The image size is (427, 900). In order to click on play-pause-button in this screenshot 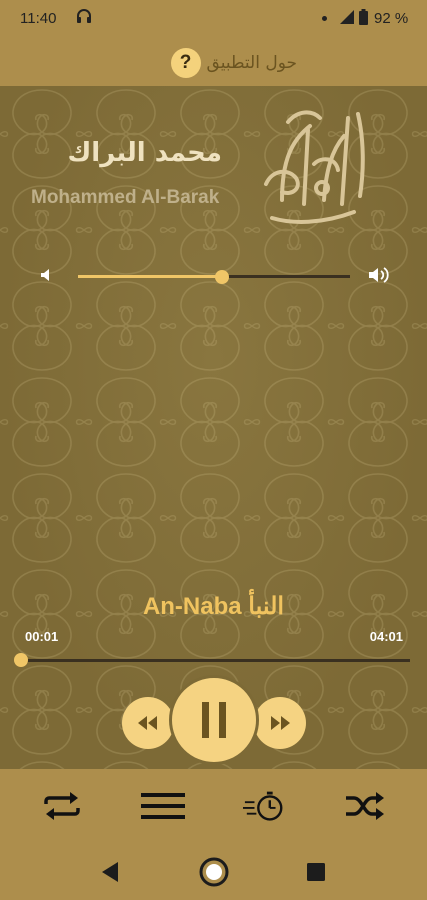, I will do `click(214, 720)`.